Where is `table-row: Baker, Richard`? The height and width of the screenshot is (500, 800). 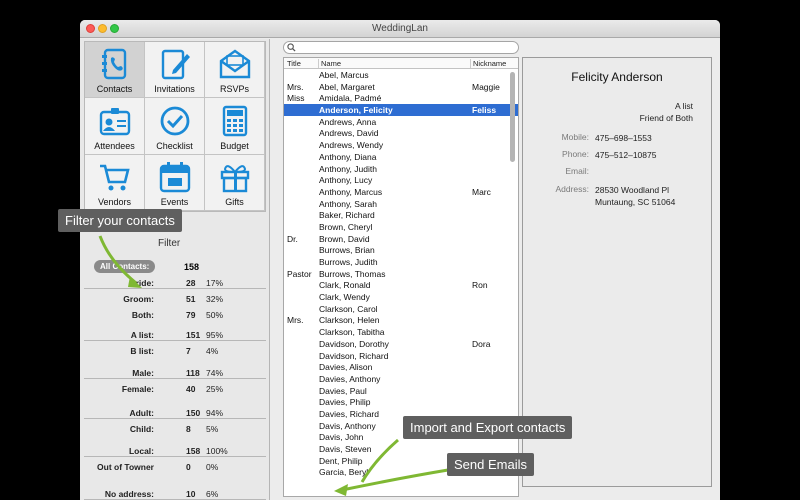
table-row: Baker, Richard is located at coordinates (401, 215).